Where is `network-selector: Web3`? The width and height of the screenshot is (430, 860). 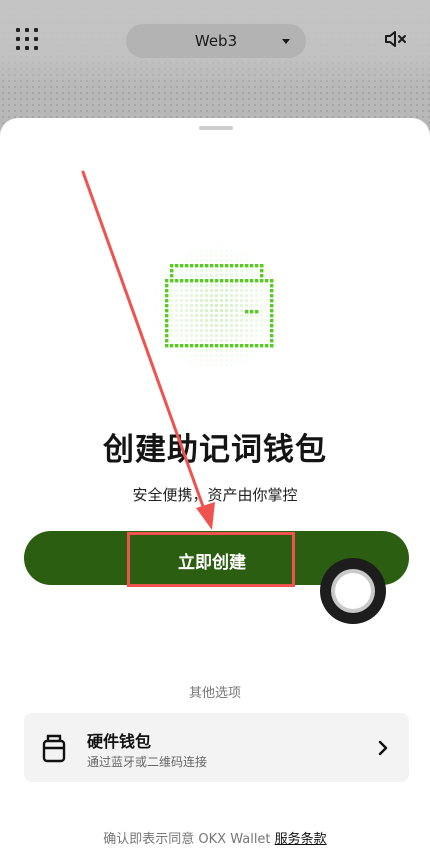
network-selector: Web3 is located at coordinates (216, 41).